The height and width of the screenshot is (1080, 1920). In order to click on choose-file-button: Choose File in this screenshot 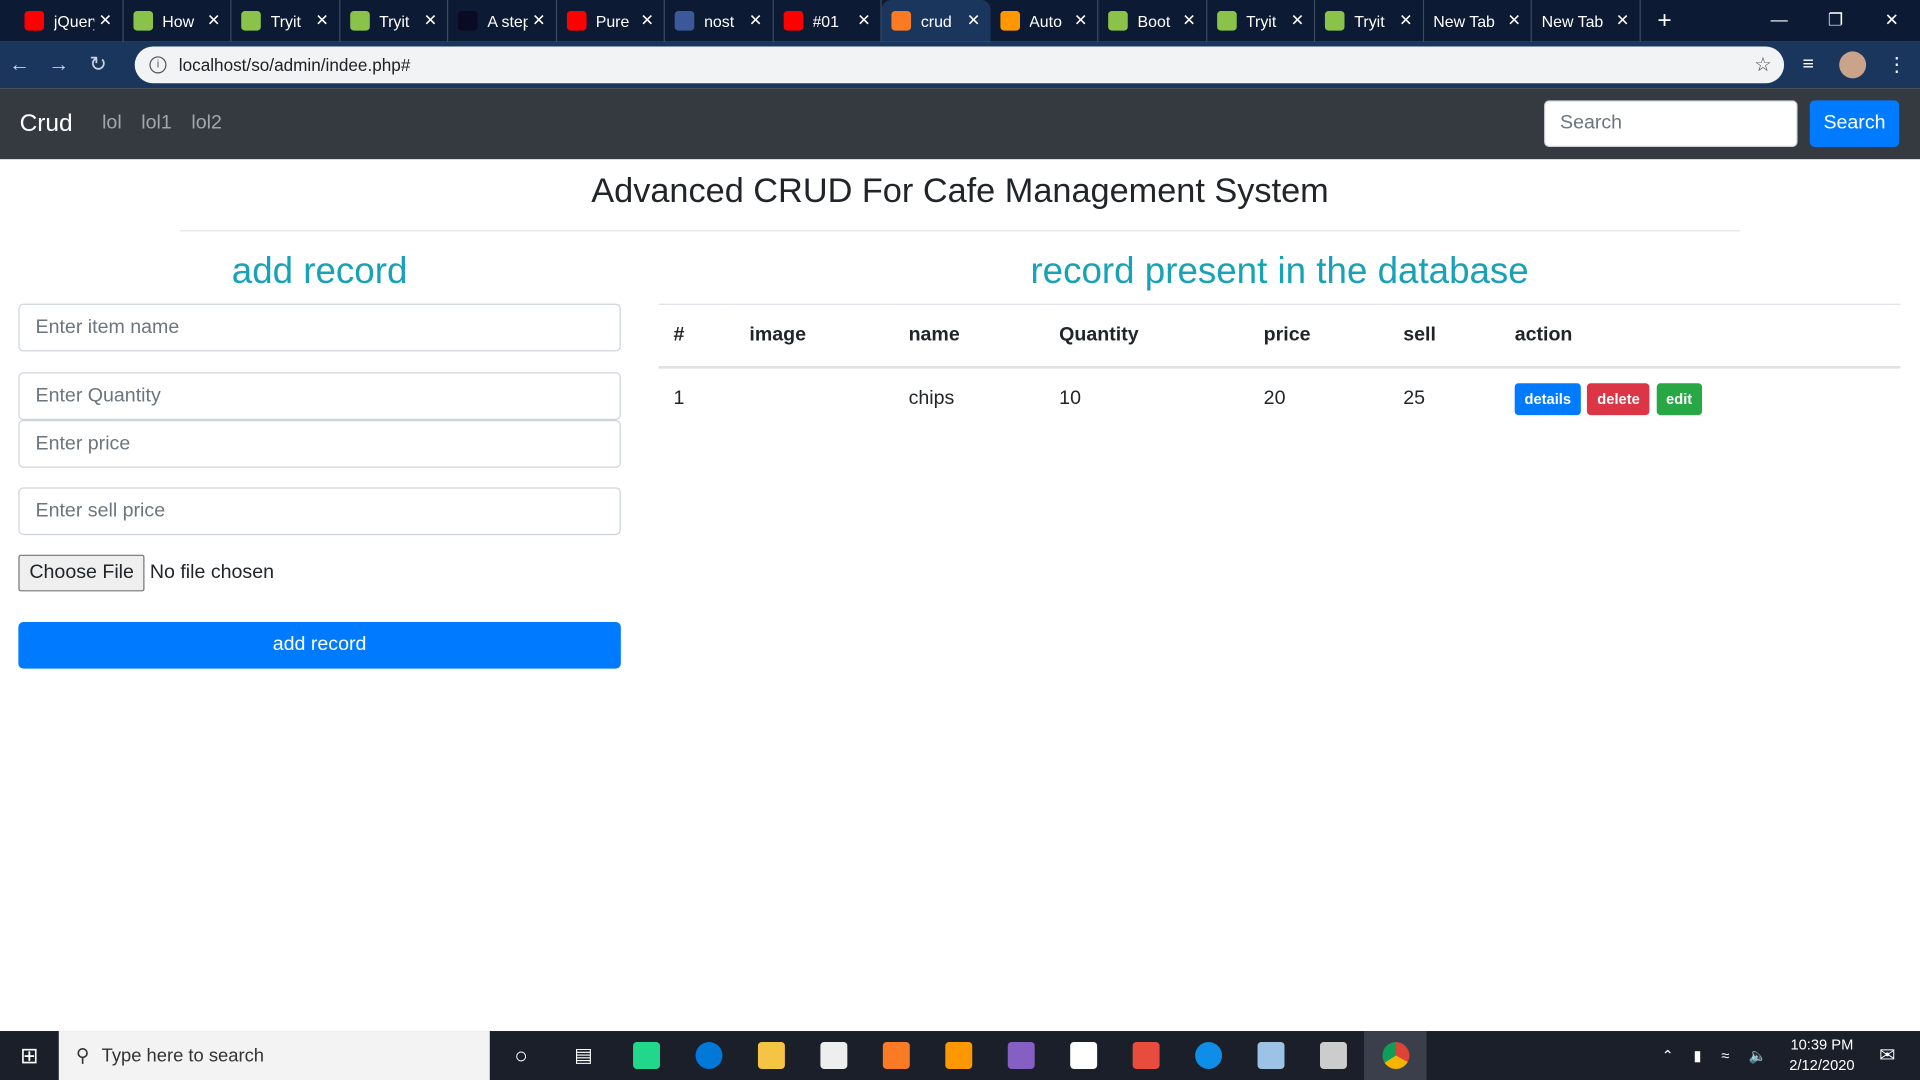, I will do `click(81, 573)`.